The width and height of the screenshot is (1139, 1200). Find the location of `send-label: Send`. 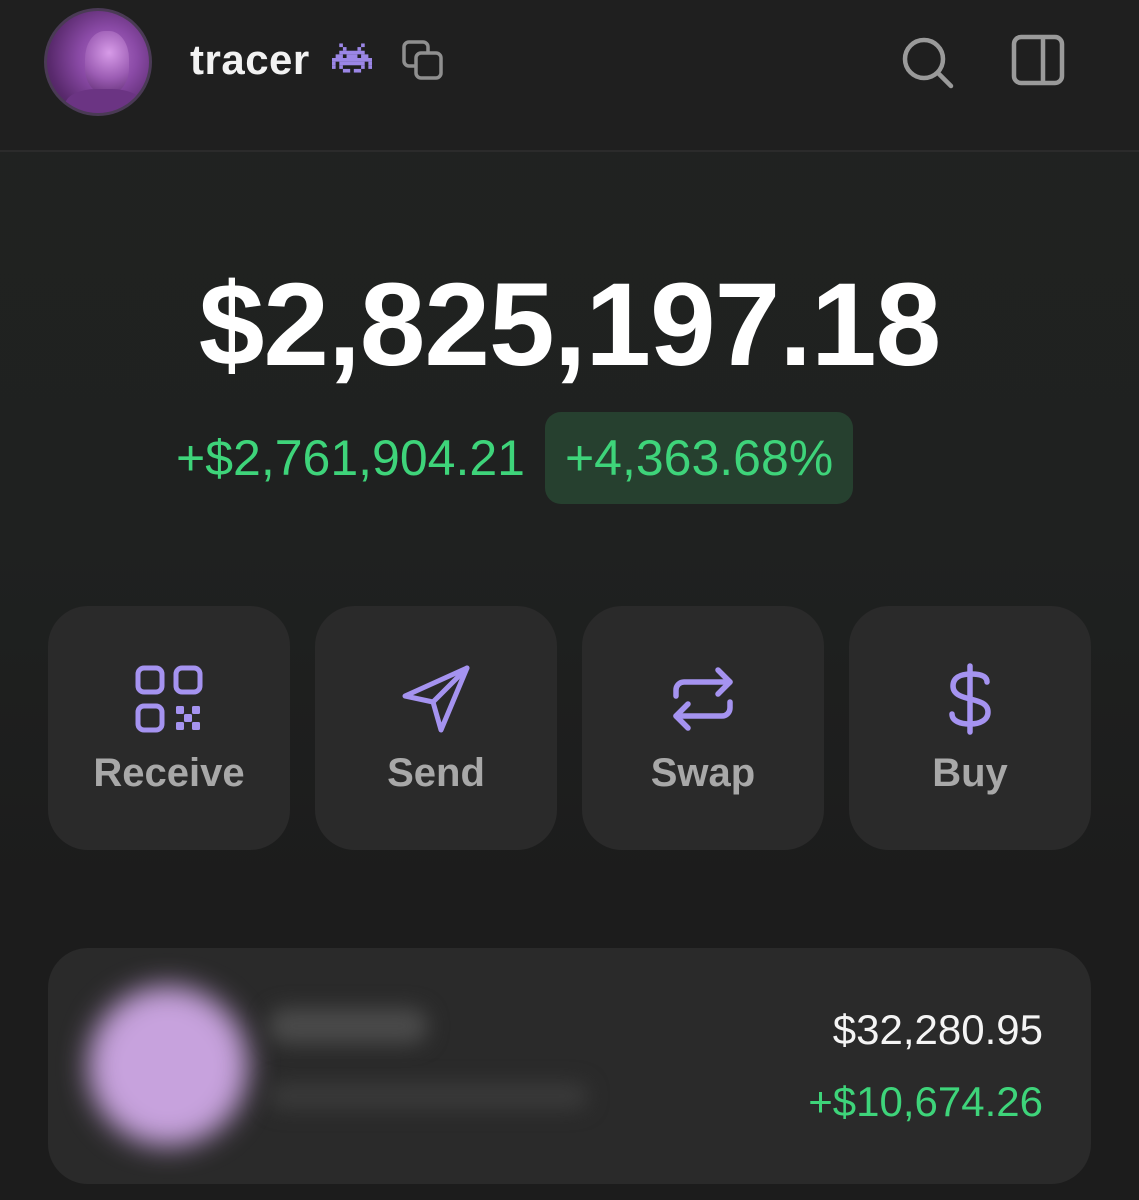

send-label: Send is located at coordinates (436, 773).